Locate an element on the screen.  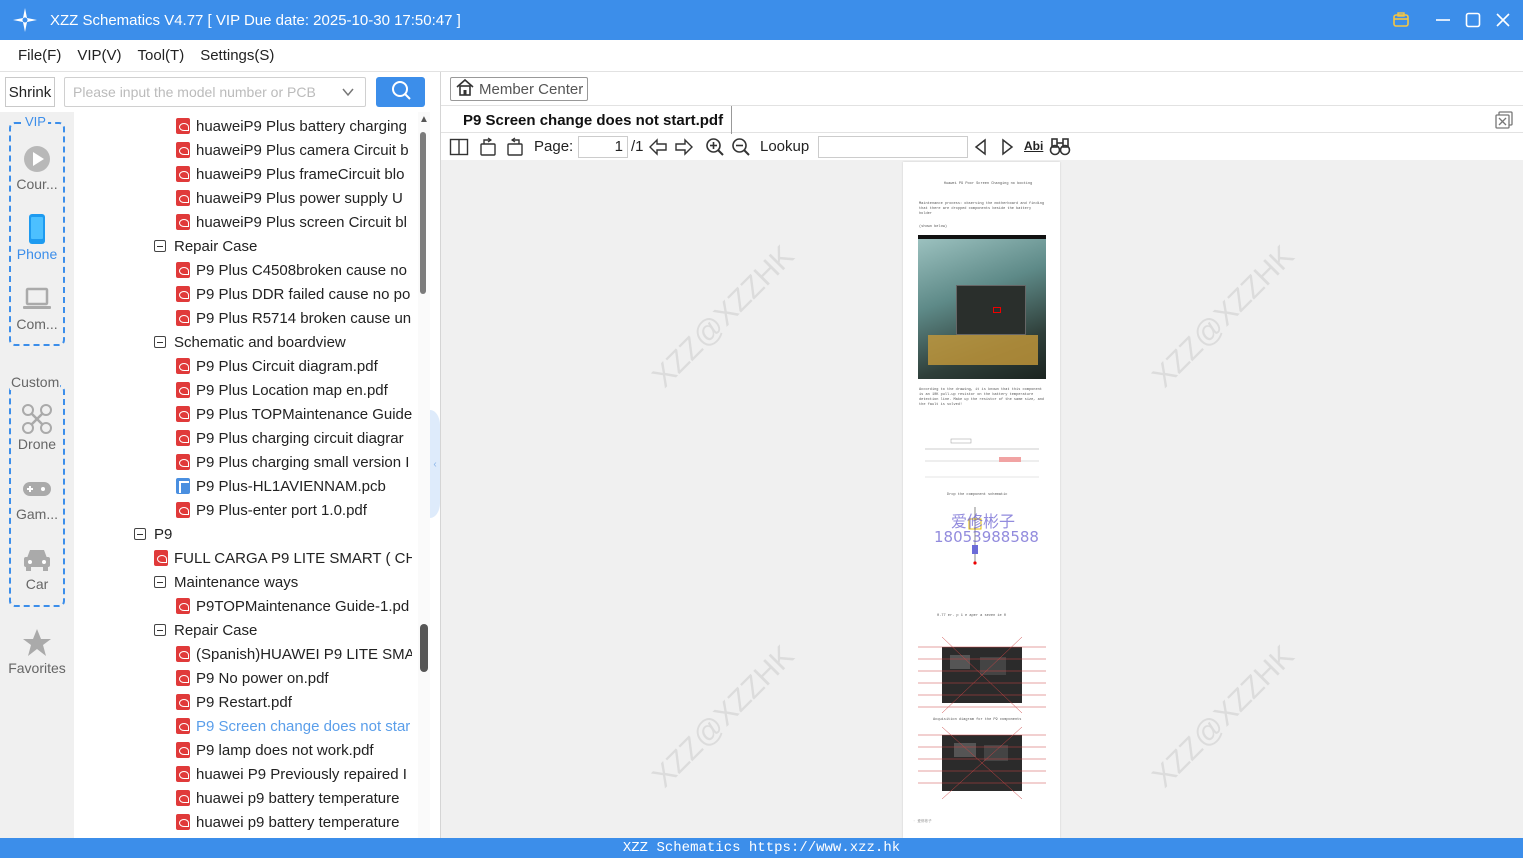
search-input: Please input the model number or PCB is located at coordinates (215, 92).